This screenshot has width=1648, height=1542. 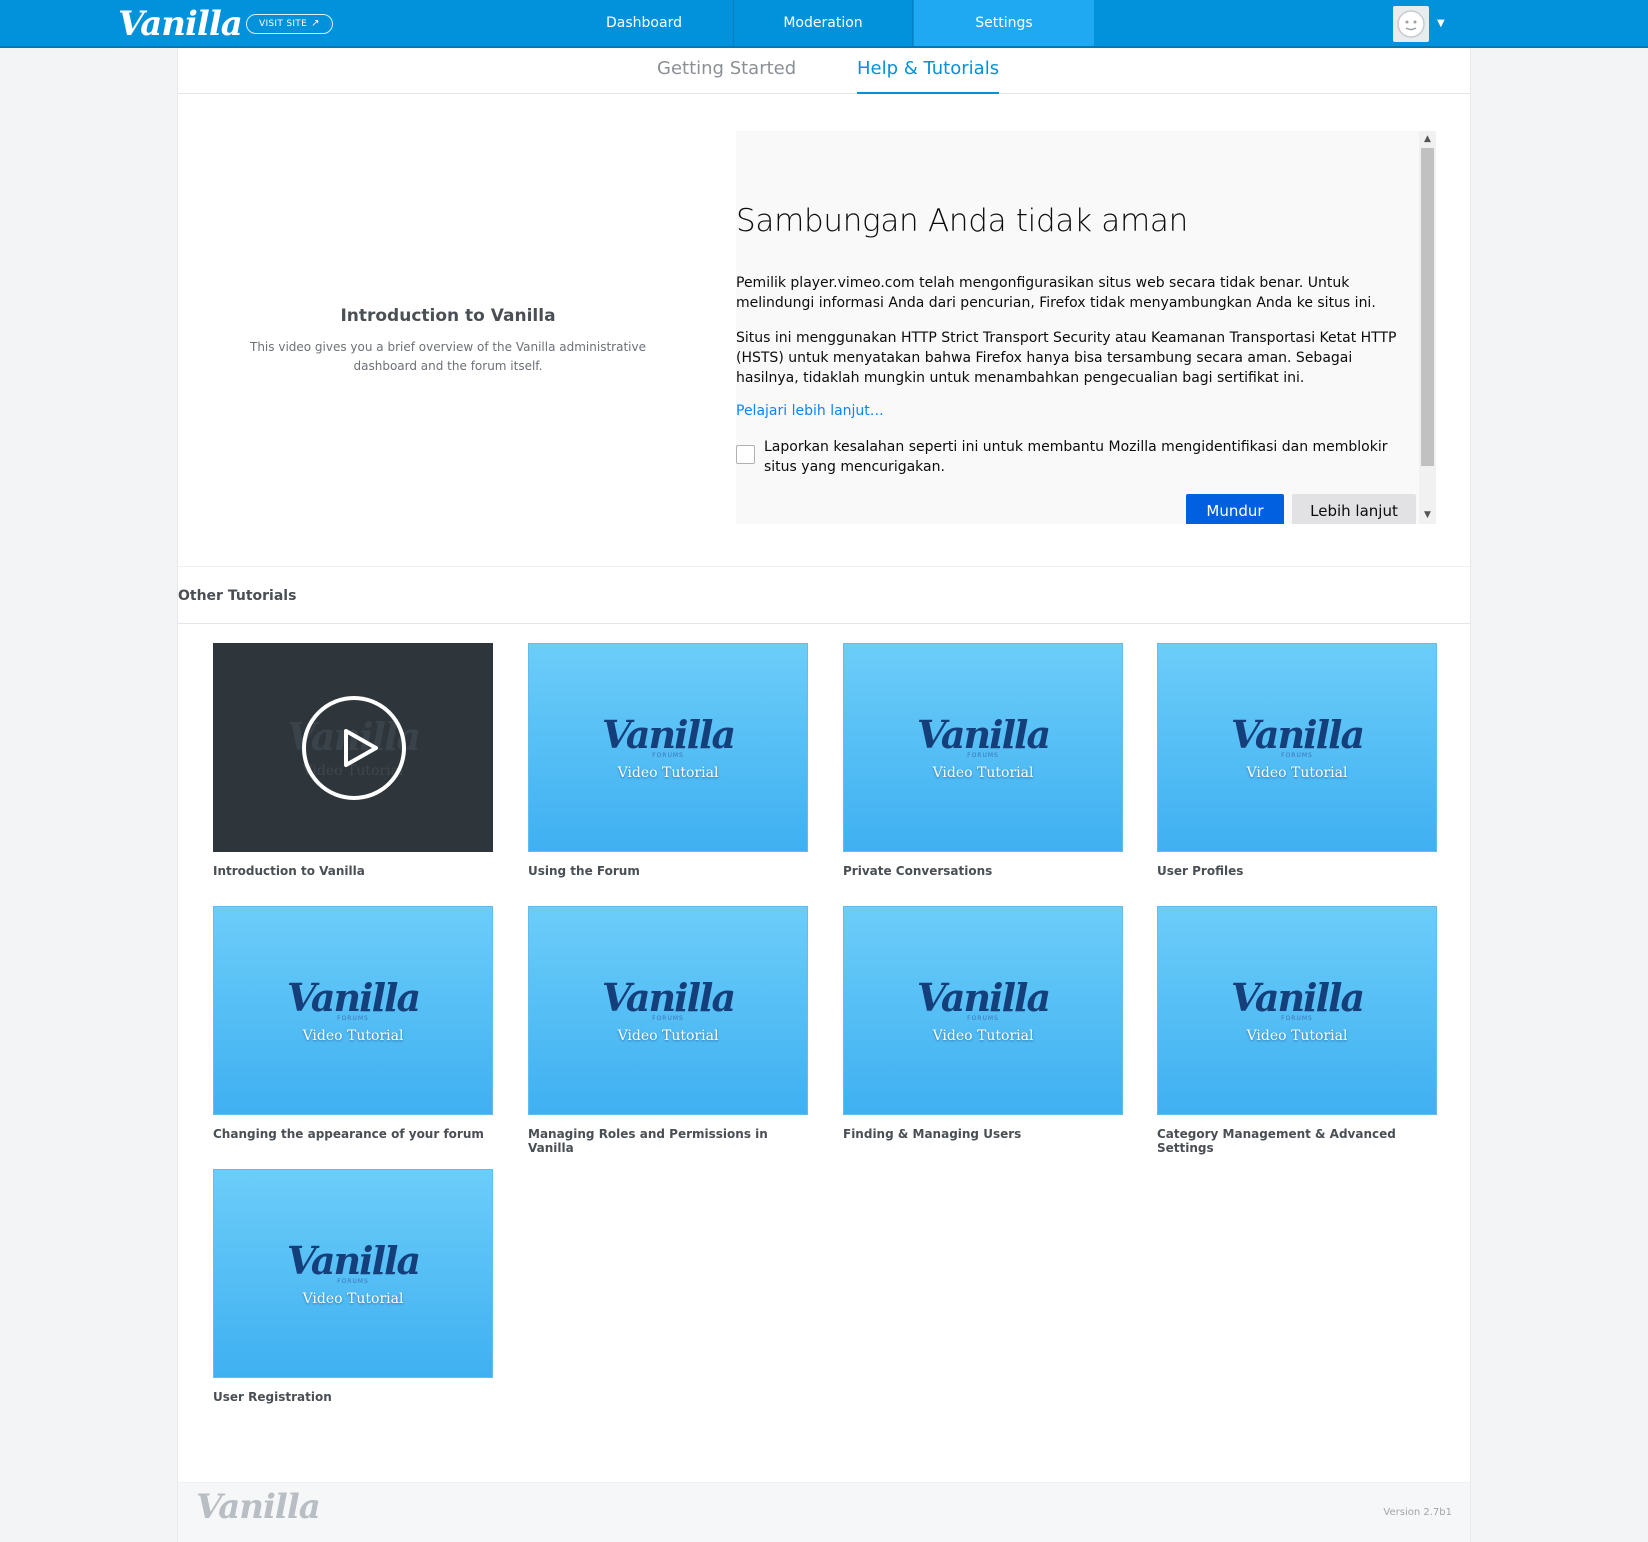 What do you see at coordinates (1427, 139) in the screenshot?
I see `scroll-up-icon: ▲` at bounding box center [1427, 139].